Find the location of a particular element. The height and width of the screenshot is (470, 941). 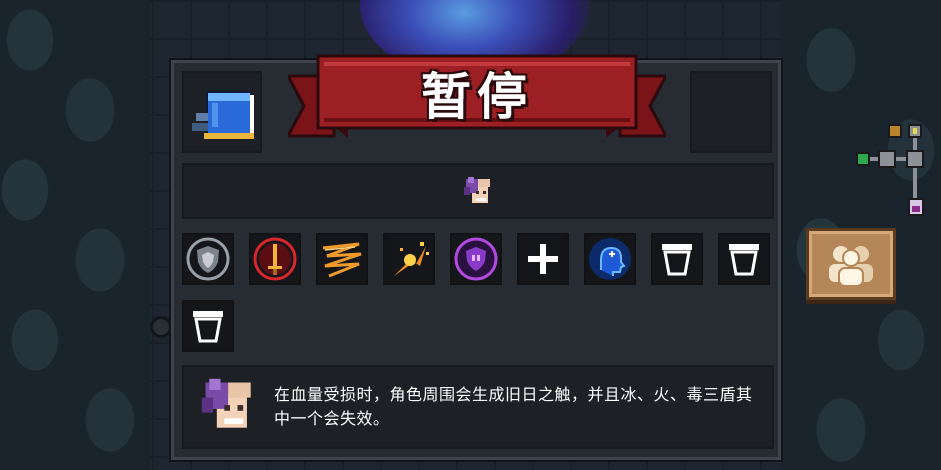

multiplayer-friends-icon is located at coordinates (851, 266).